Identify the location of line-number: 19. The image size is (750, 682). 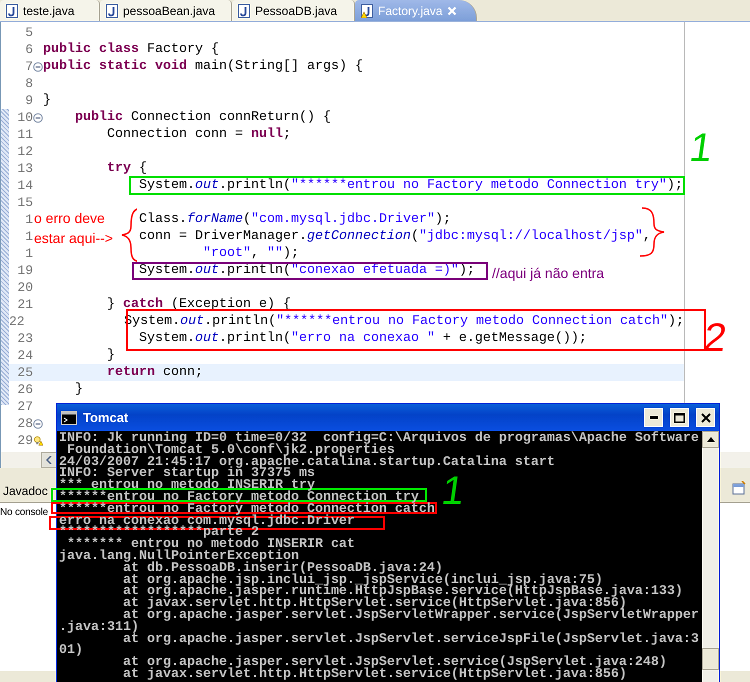
(24, 270).